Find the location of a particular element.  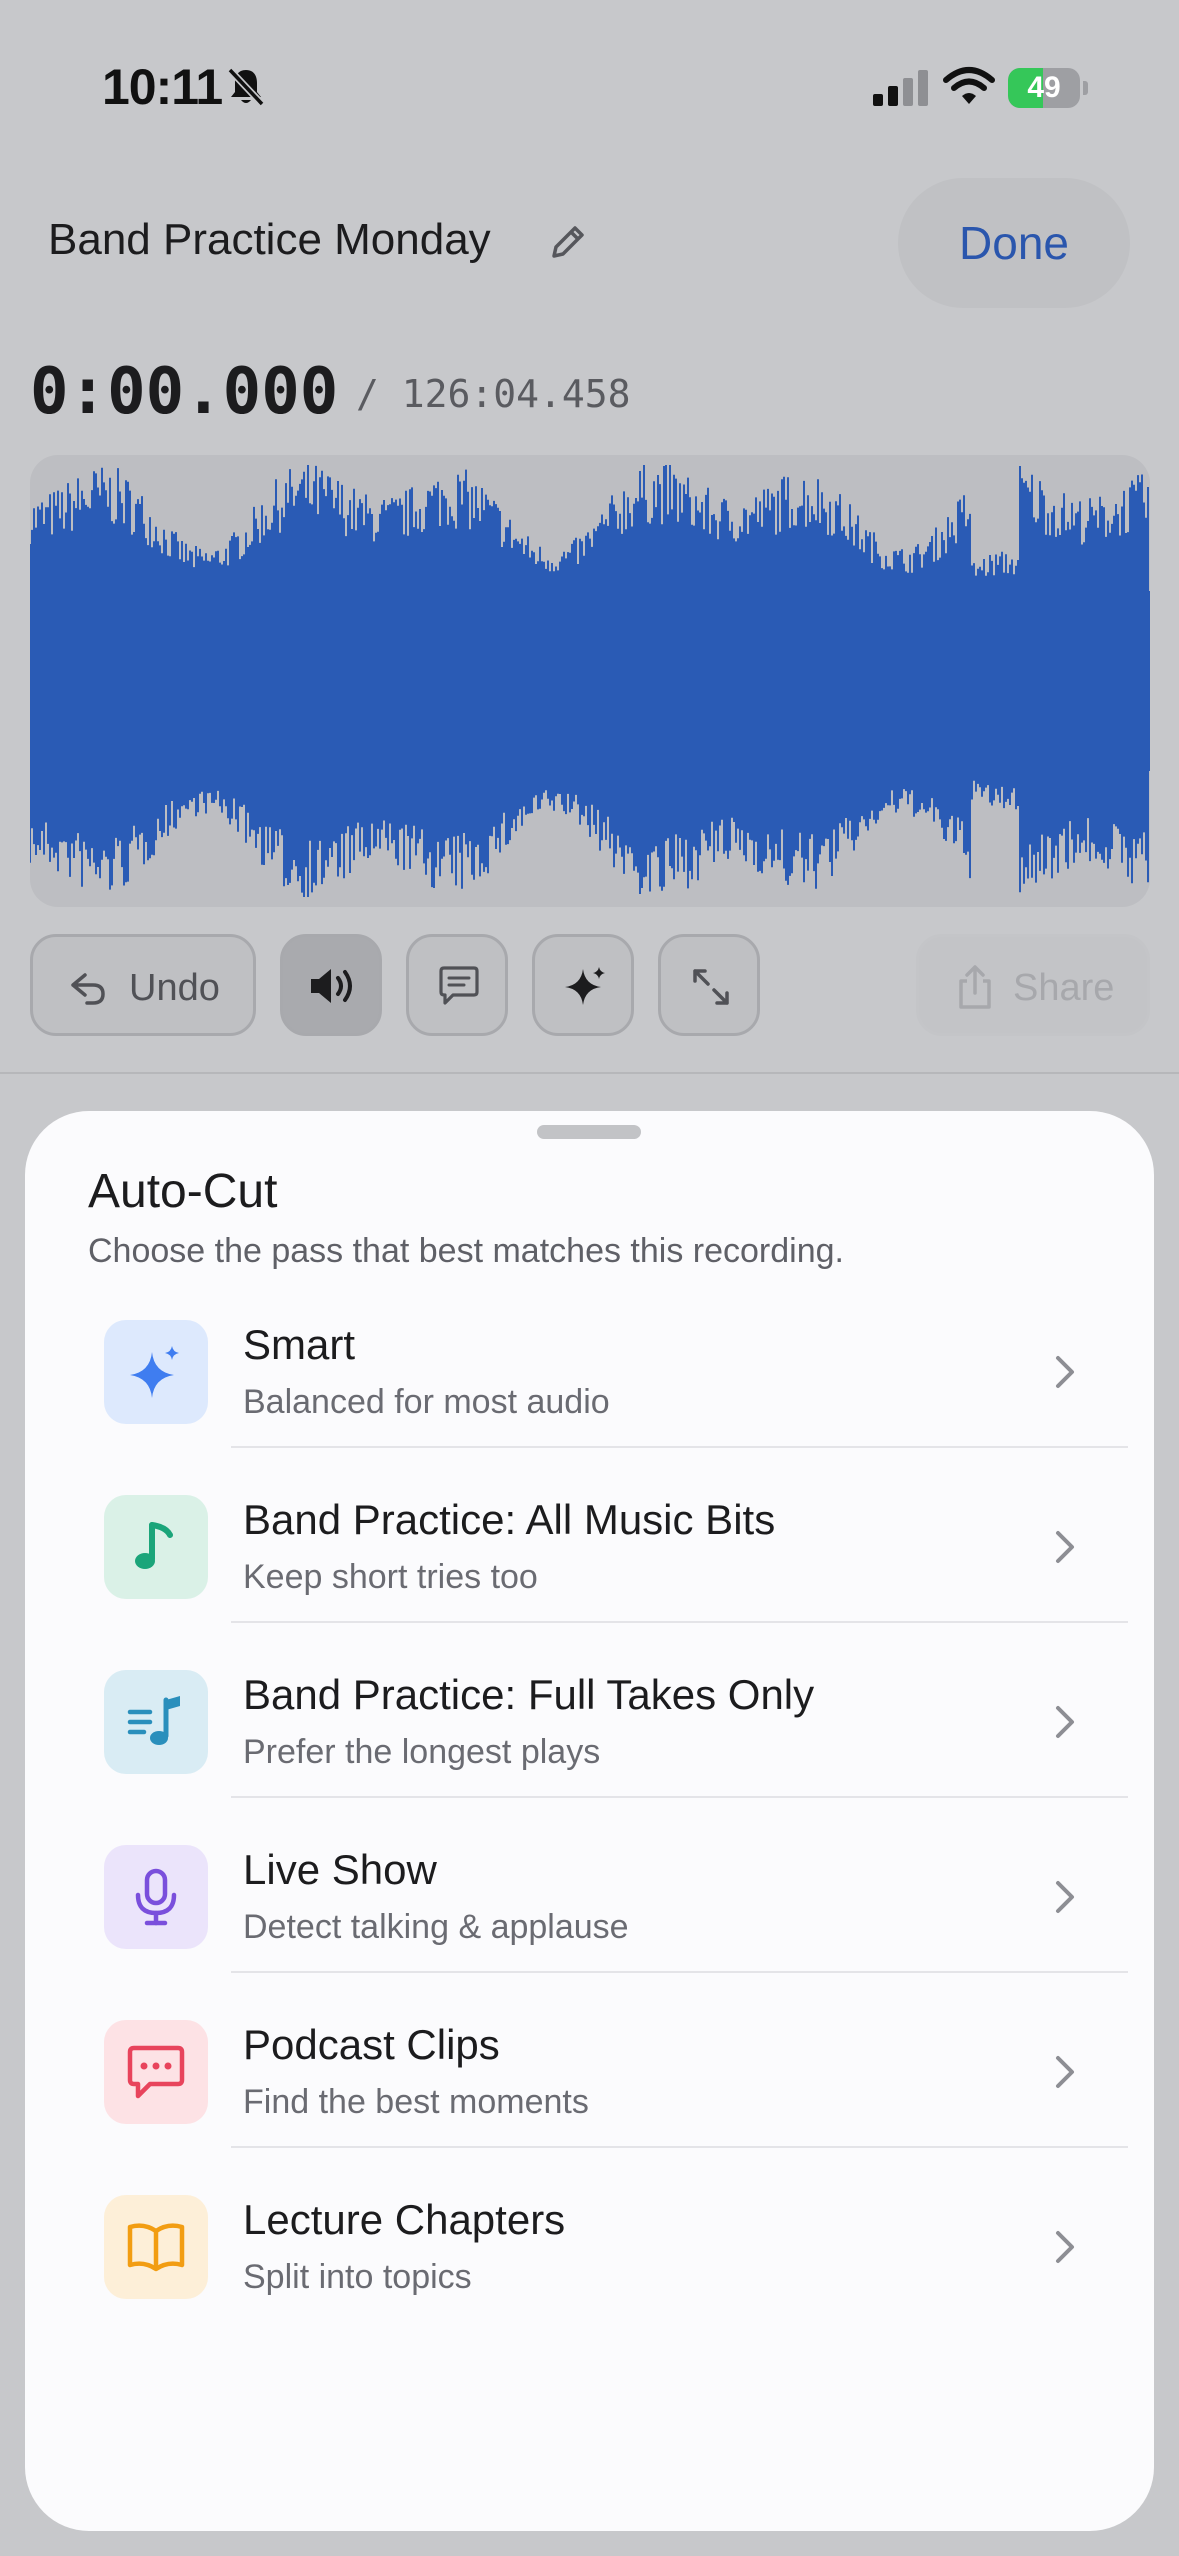

music-list-icon is located at coordinates (153, 1720).